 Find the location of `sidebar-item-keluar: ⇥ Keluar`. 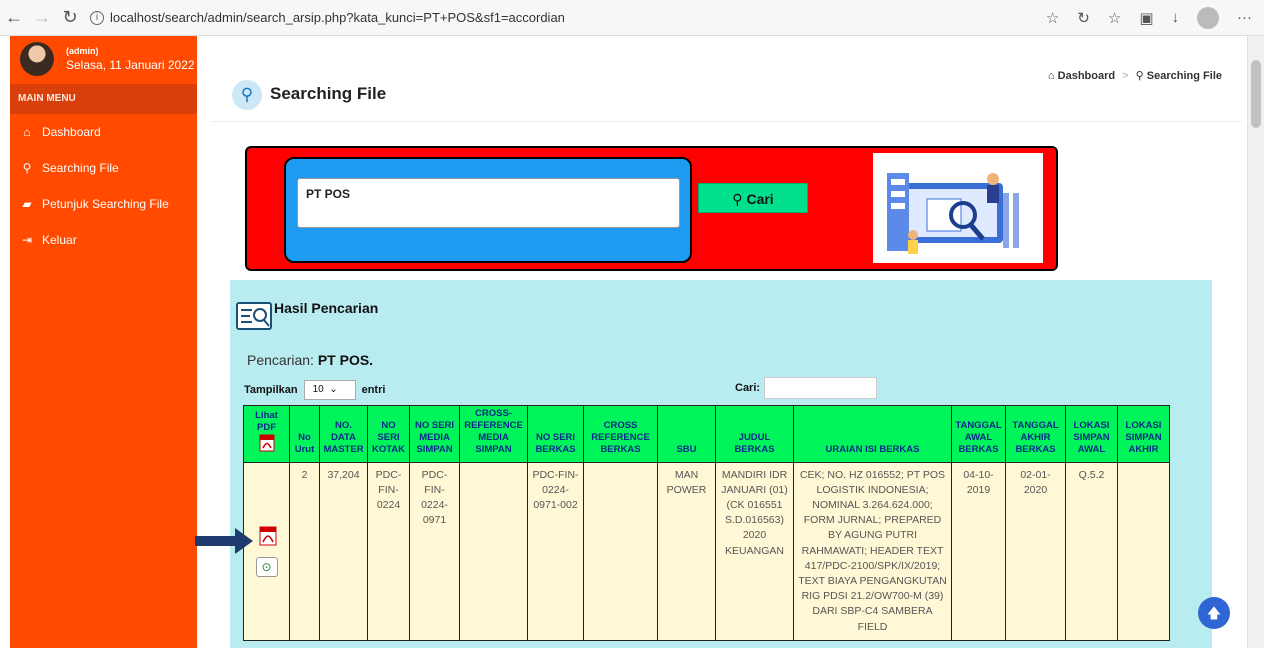

sidebar-item-keluar: ⇥ Keluar is located at coordinates (103, 240).